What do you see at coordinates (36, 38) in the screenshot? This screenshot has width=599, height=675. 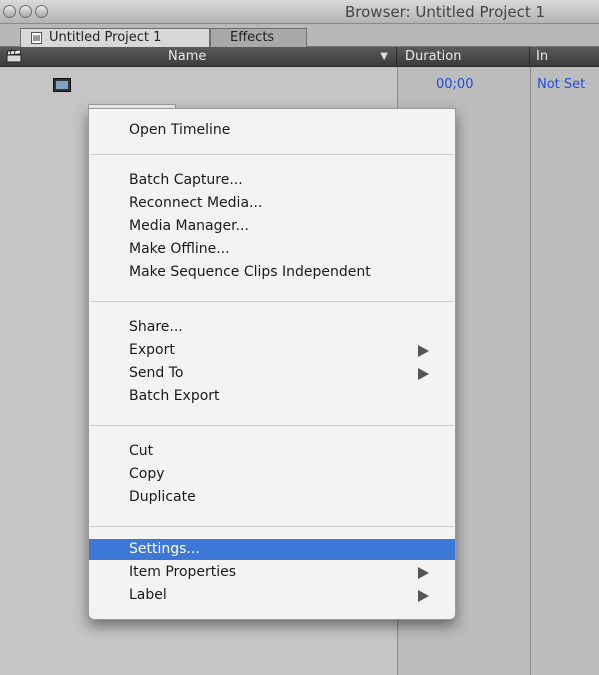 I see `project-icon: ▤` at bounding box center [36, 38].